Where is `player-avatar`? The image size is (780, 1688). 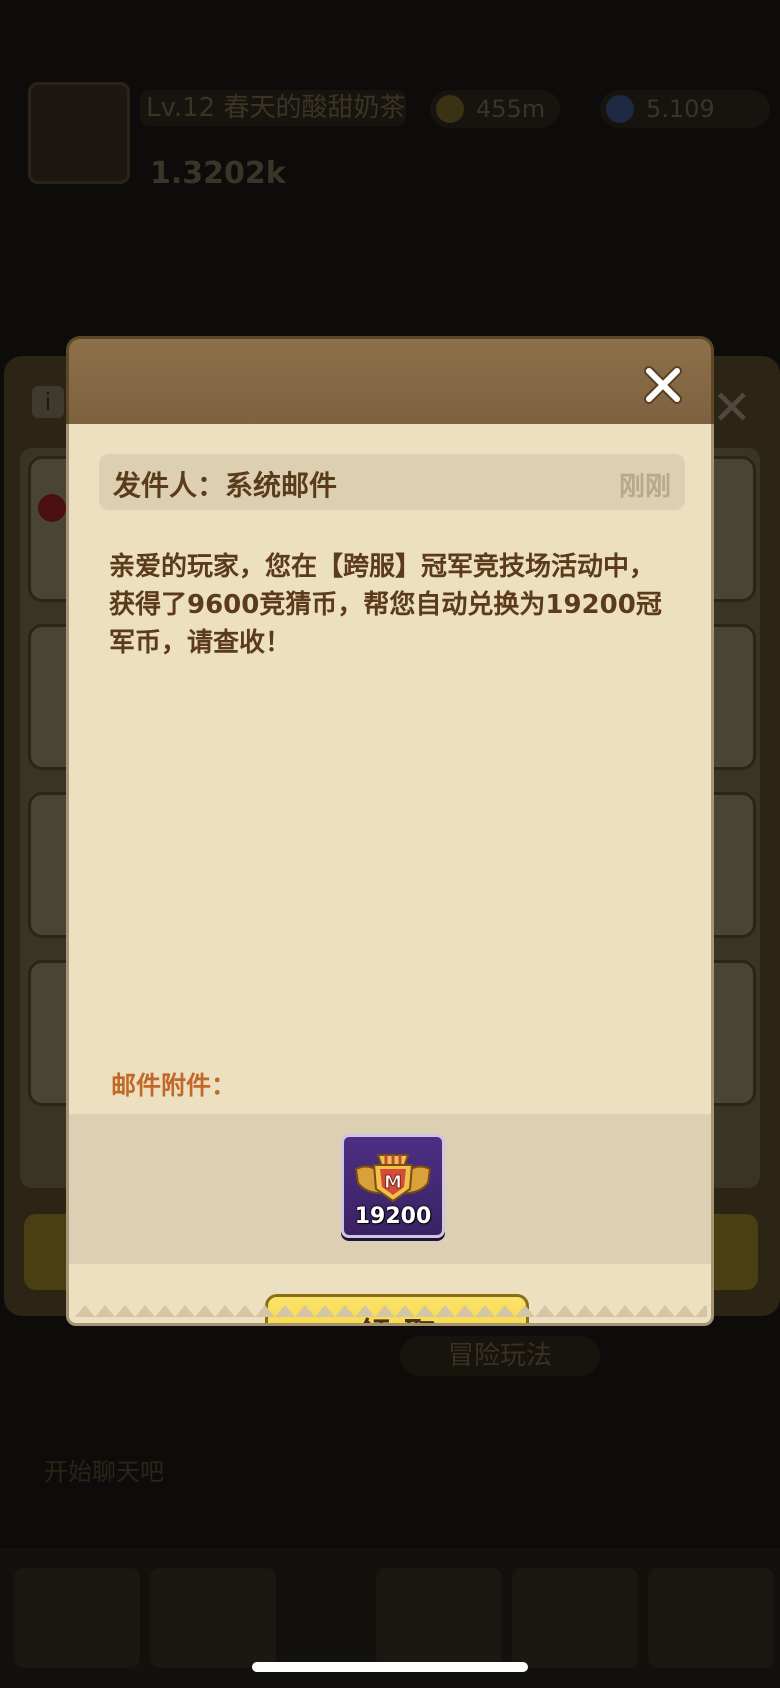
player-avatar is located at coordinates (79, 133).